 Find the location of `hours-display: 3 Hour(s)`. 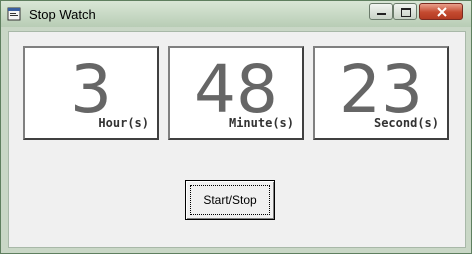

hours-display: 3 Hour(s) is located at coordinates (91, 93).